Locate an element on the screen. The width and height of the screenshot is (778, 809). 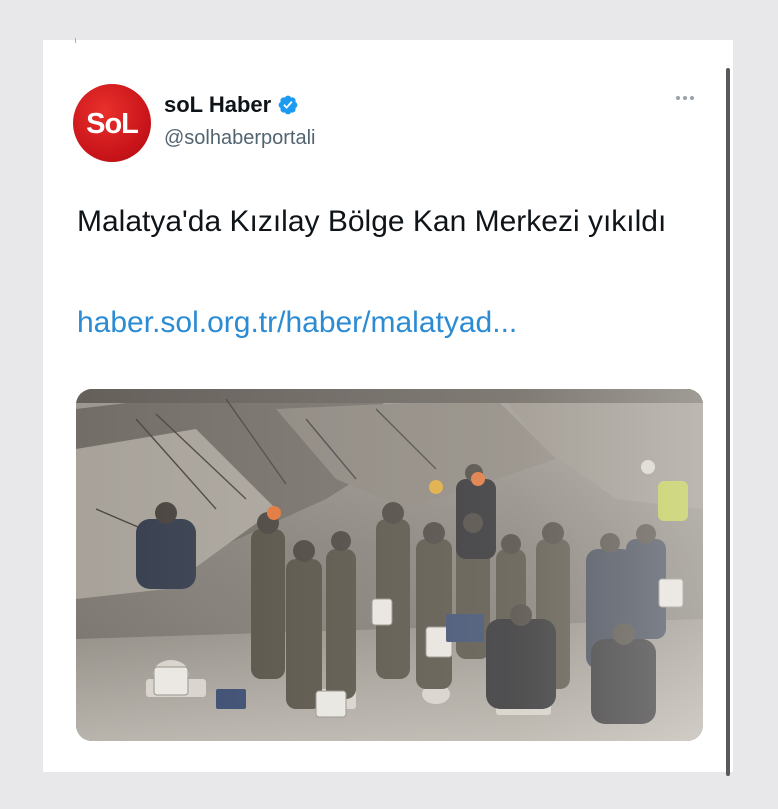
user-handle: @solhaberportali is located at coordinates (240, 138).